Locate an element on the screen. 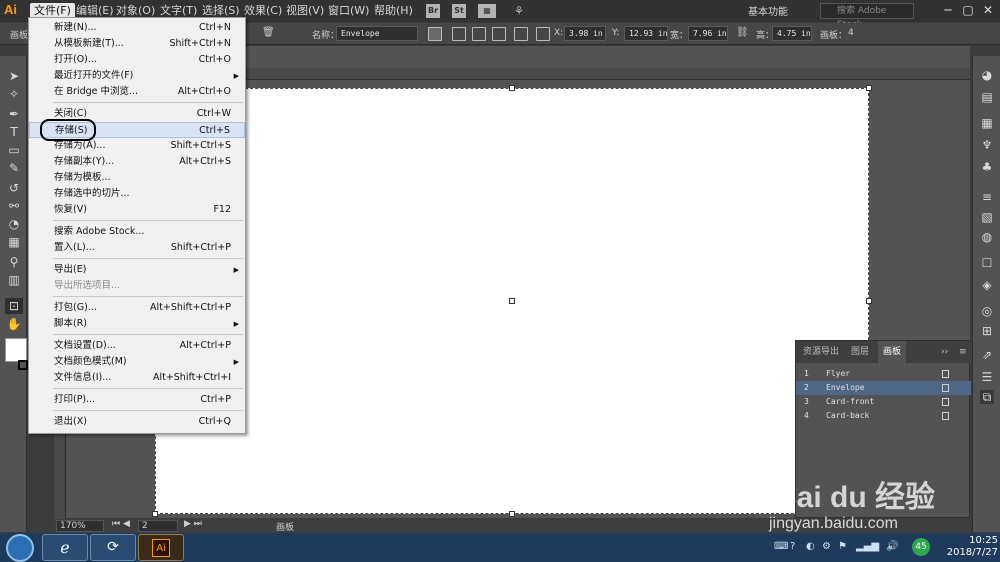 The width and height of the screenshot is (1000, 562). layers-icon: ☰ is located at coordinates (987, 377).